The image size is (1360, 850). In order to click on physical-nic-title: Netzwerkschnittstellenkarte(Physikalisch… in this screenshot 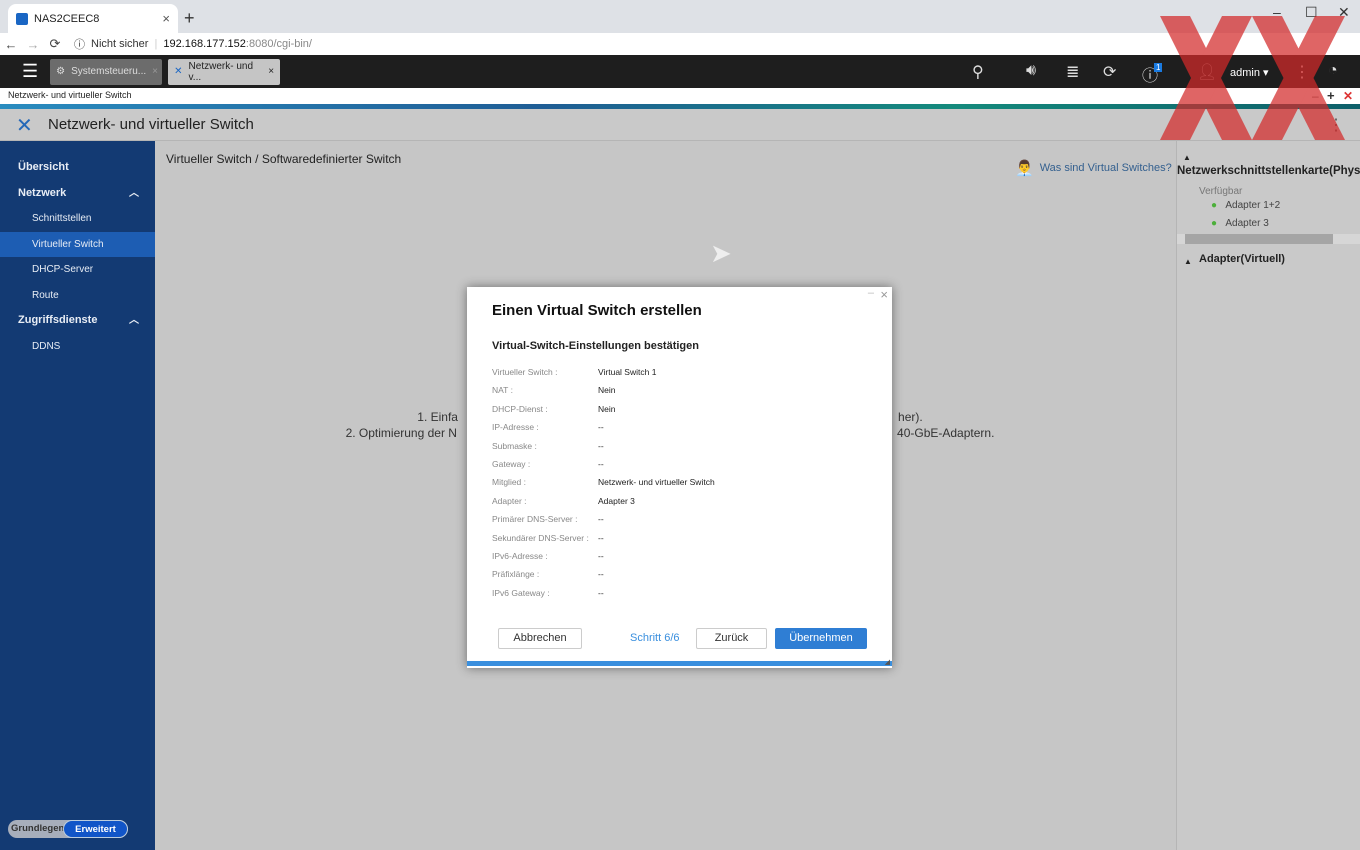, I will do `click(1268, 171)`.